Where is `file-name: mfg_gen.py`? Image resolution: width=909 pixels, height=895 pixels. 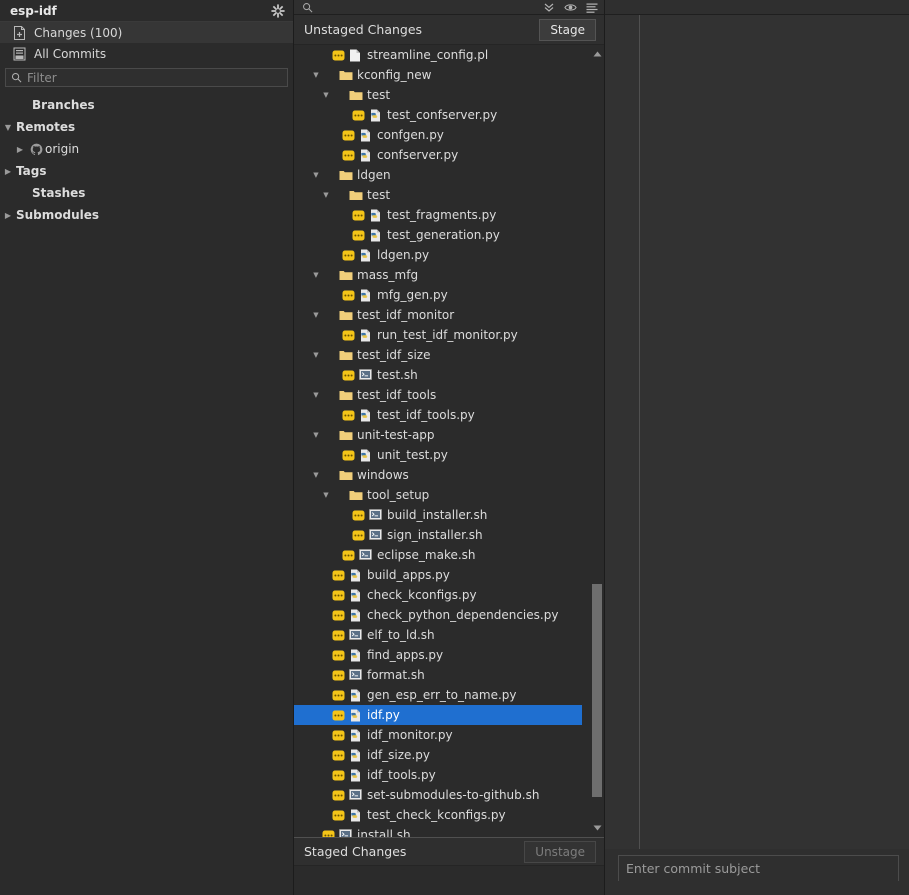
file-name: mfg_gen.py is located at coordinates (412, 295).